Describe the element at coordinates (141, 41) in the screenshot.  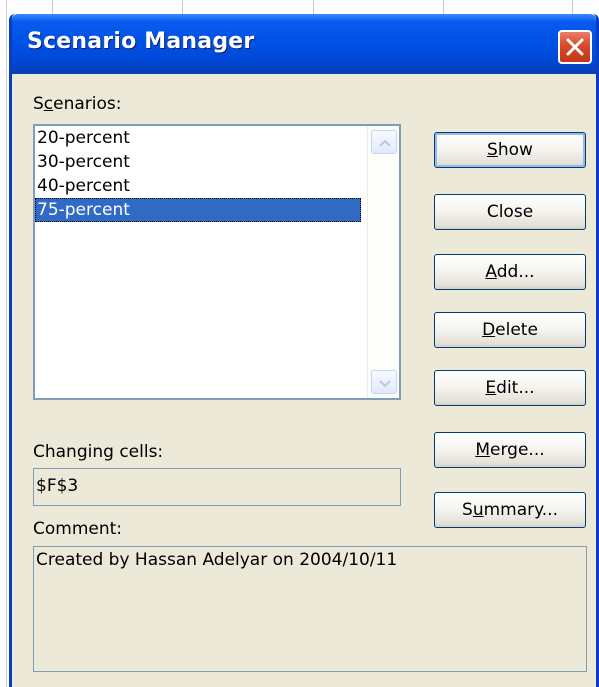
I see `dialog-title: Scenario Manager` at that location.